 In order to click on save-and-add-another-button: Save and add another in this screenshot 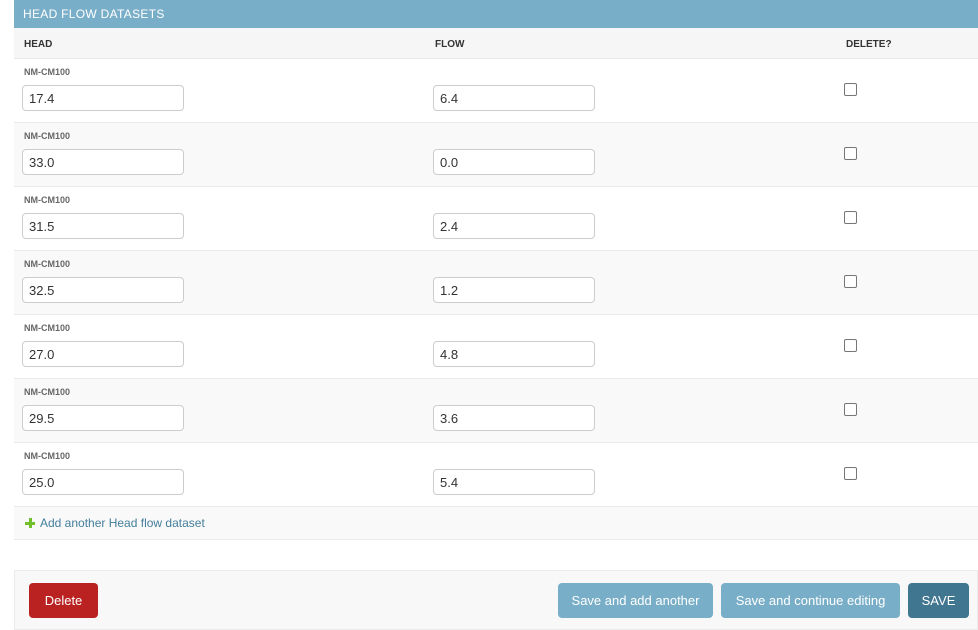, I will do `click(635, 600)`.